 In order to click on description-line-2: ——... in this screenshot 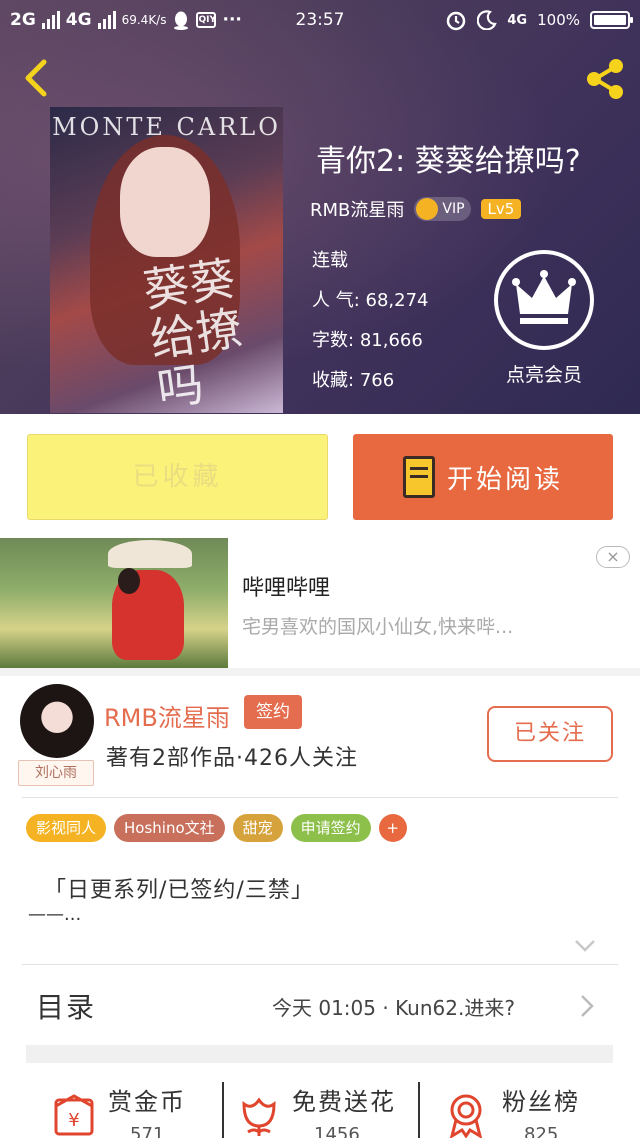, I will do `click(55, 914)`.